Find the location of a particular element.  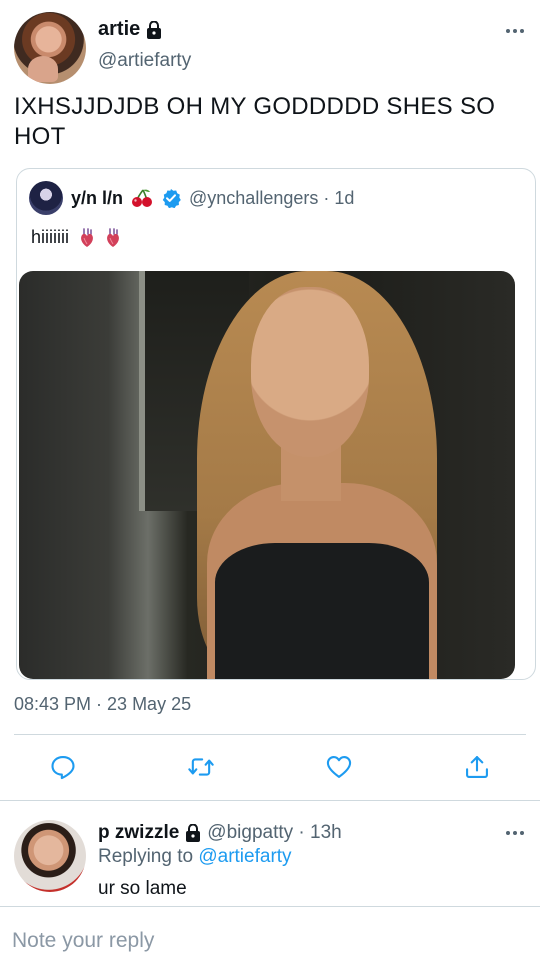

quoted-tweet-text: hiiiiiii is located at coordinates (50, 237).